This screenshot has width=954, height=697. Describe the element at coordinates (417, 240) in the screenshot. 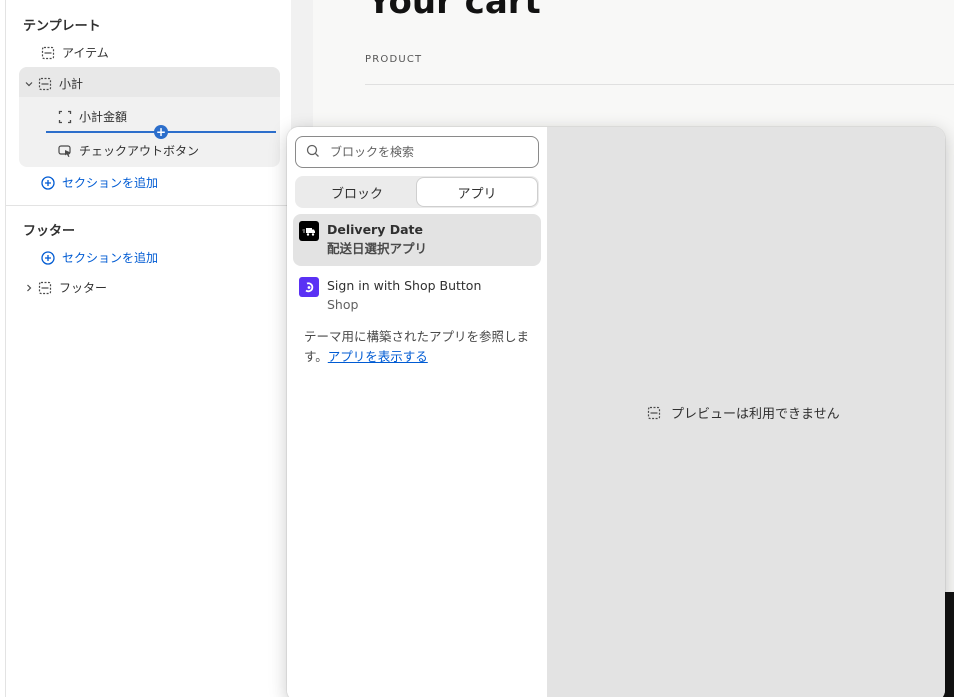

I see `app-item-delivery-date: Delivery Date 配送日選択アプリ` at that location.